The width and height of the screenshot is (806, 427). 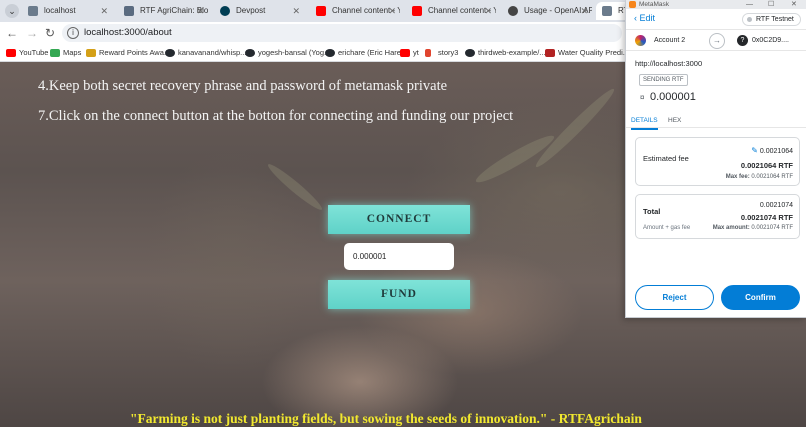 What do you see at coordinates (669, 41) in the screenshot?
I see `from-account: Account 2` at bounding box center [669, 41].